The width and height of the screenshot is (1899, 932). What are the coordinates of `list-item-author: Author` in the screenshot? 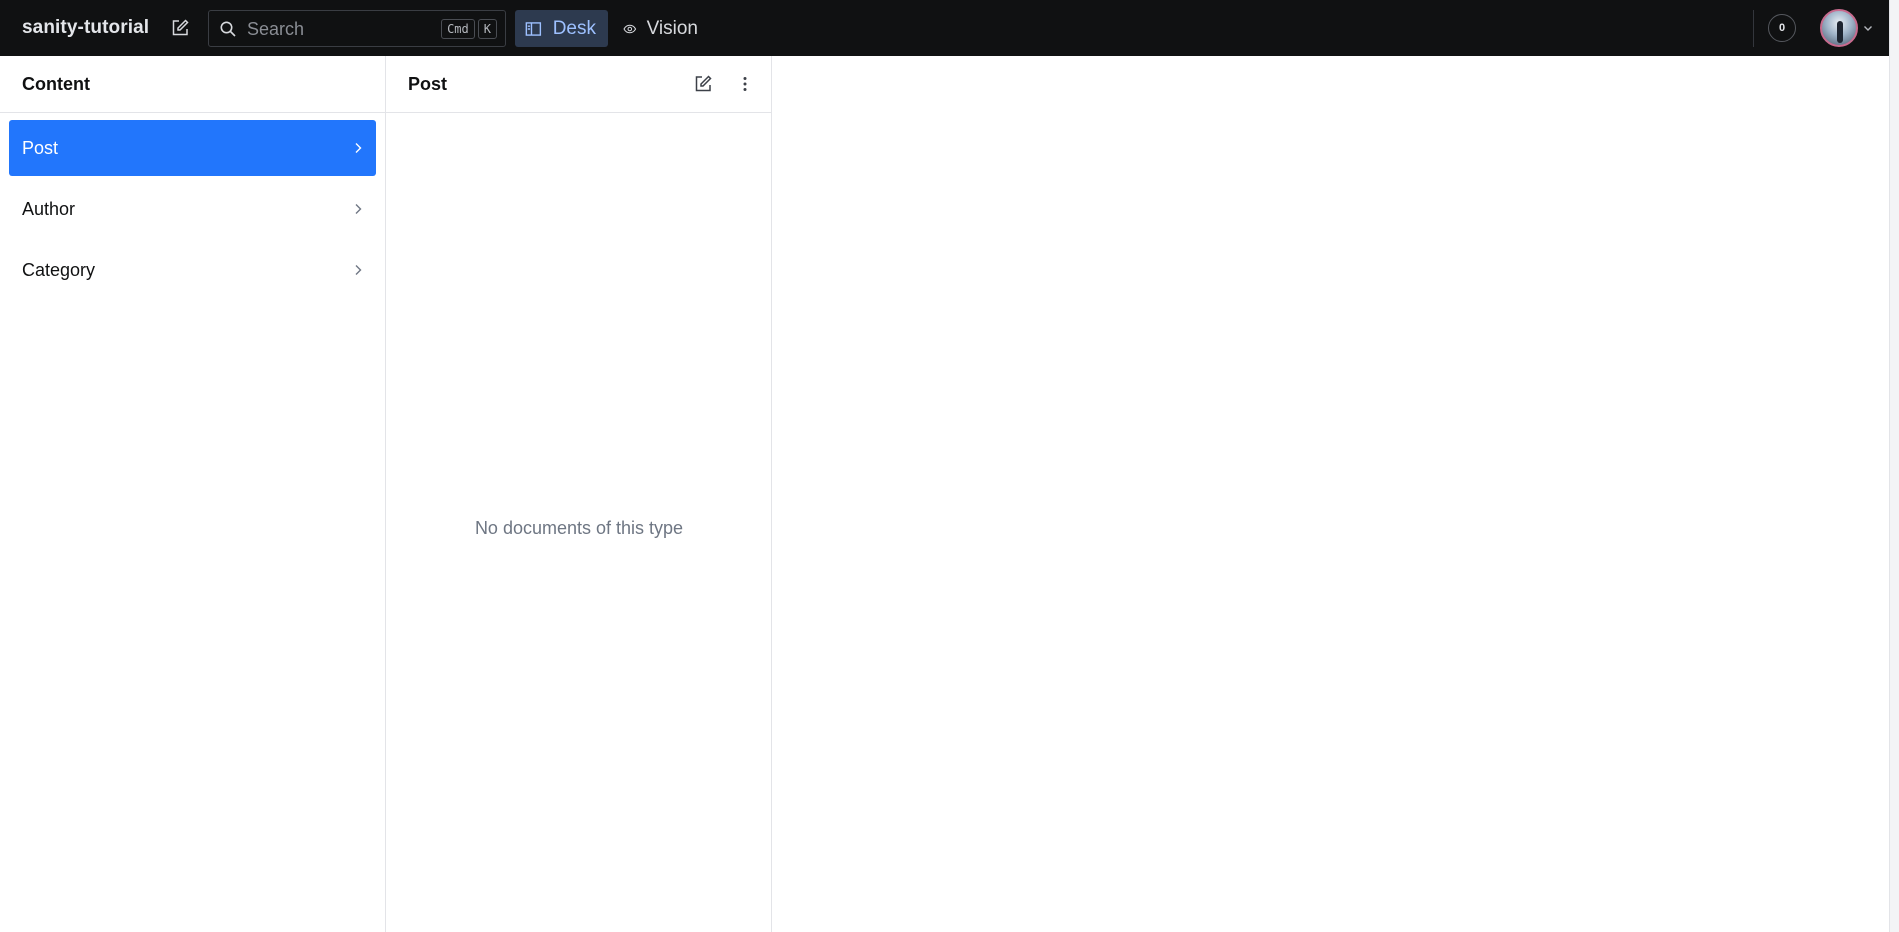 It's located at (192, 209).